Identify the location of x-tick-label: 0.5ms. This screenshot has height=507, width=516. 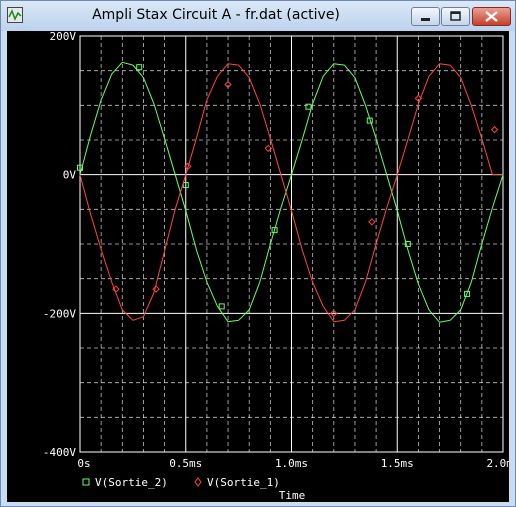
(185, 463).